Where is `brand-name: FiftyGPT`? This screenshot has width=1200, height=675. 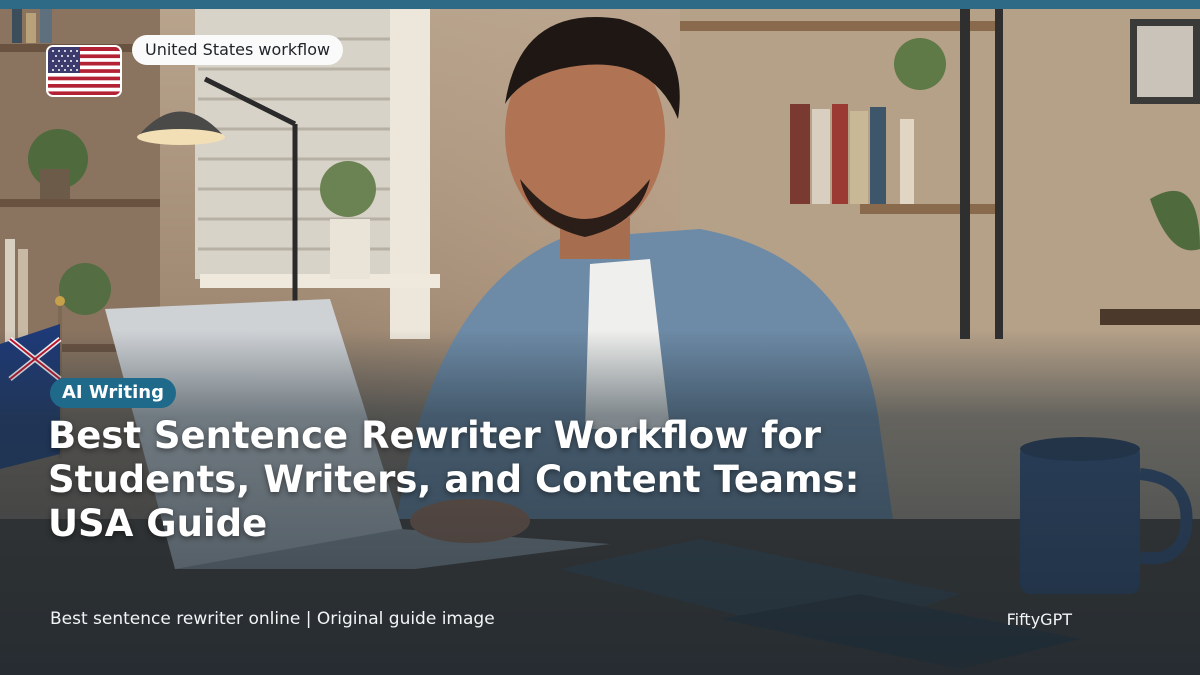 brand-name: FiftyGPT is located at coordinates (1039, 619).